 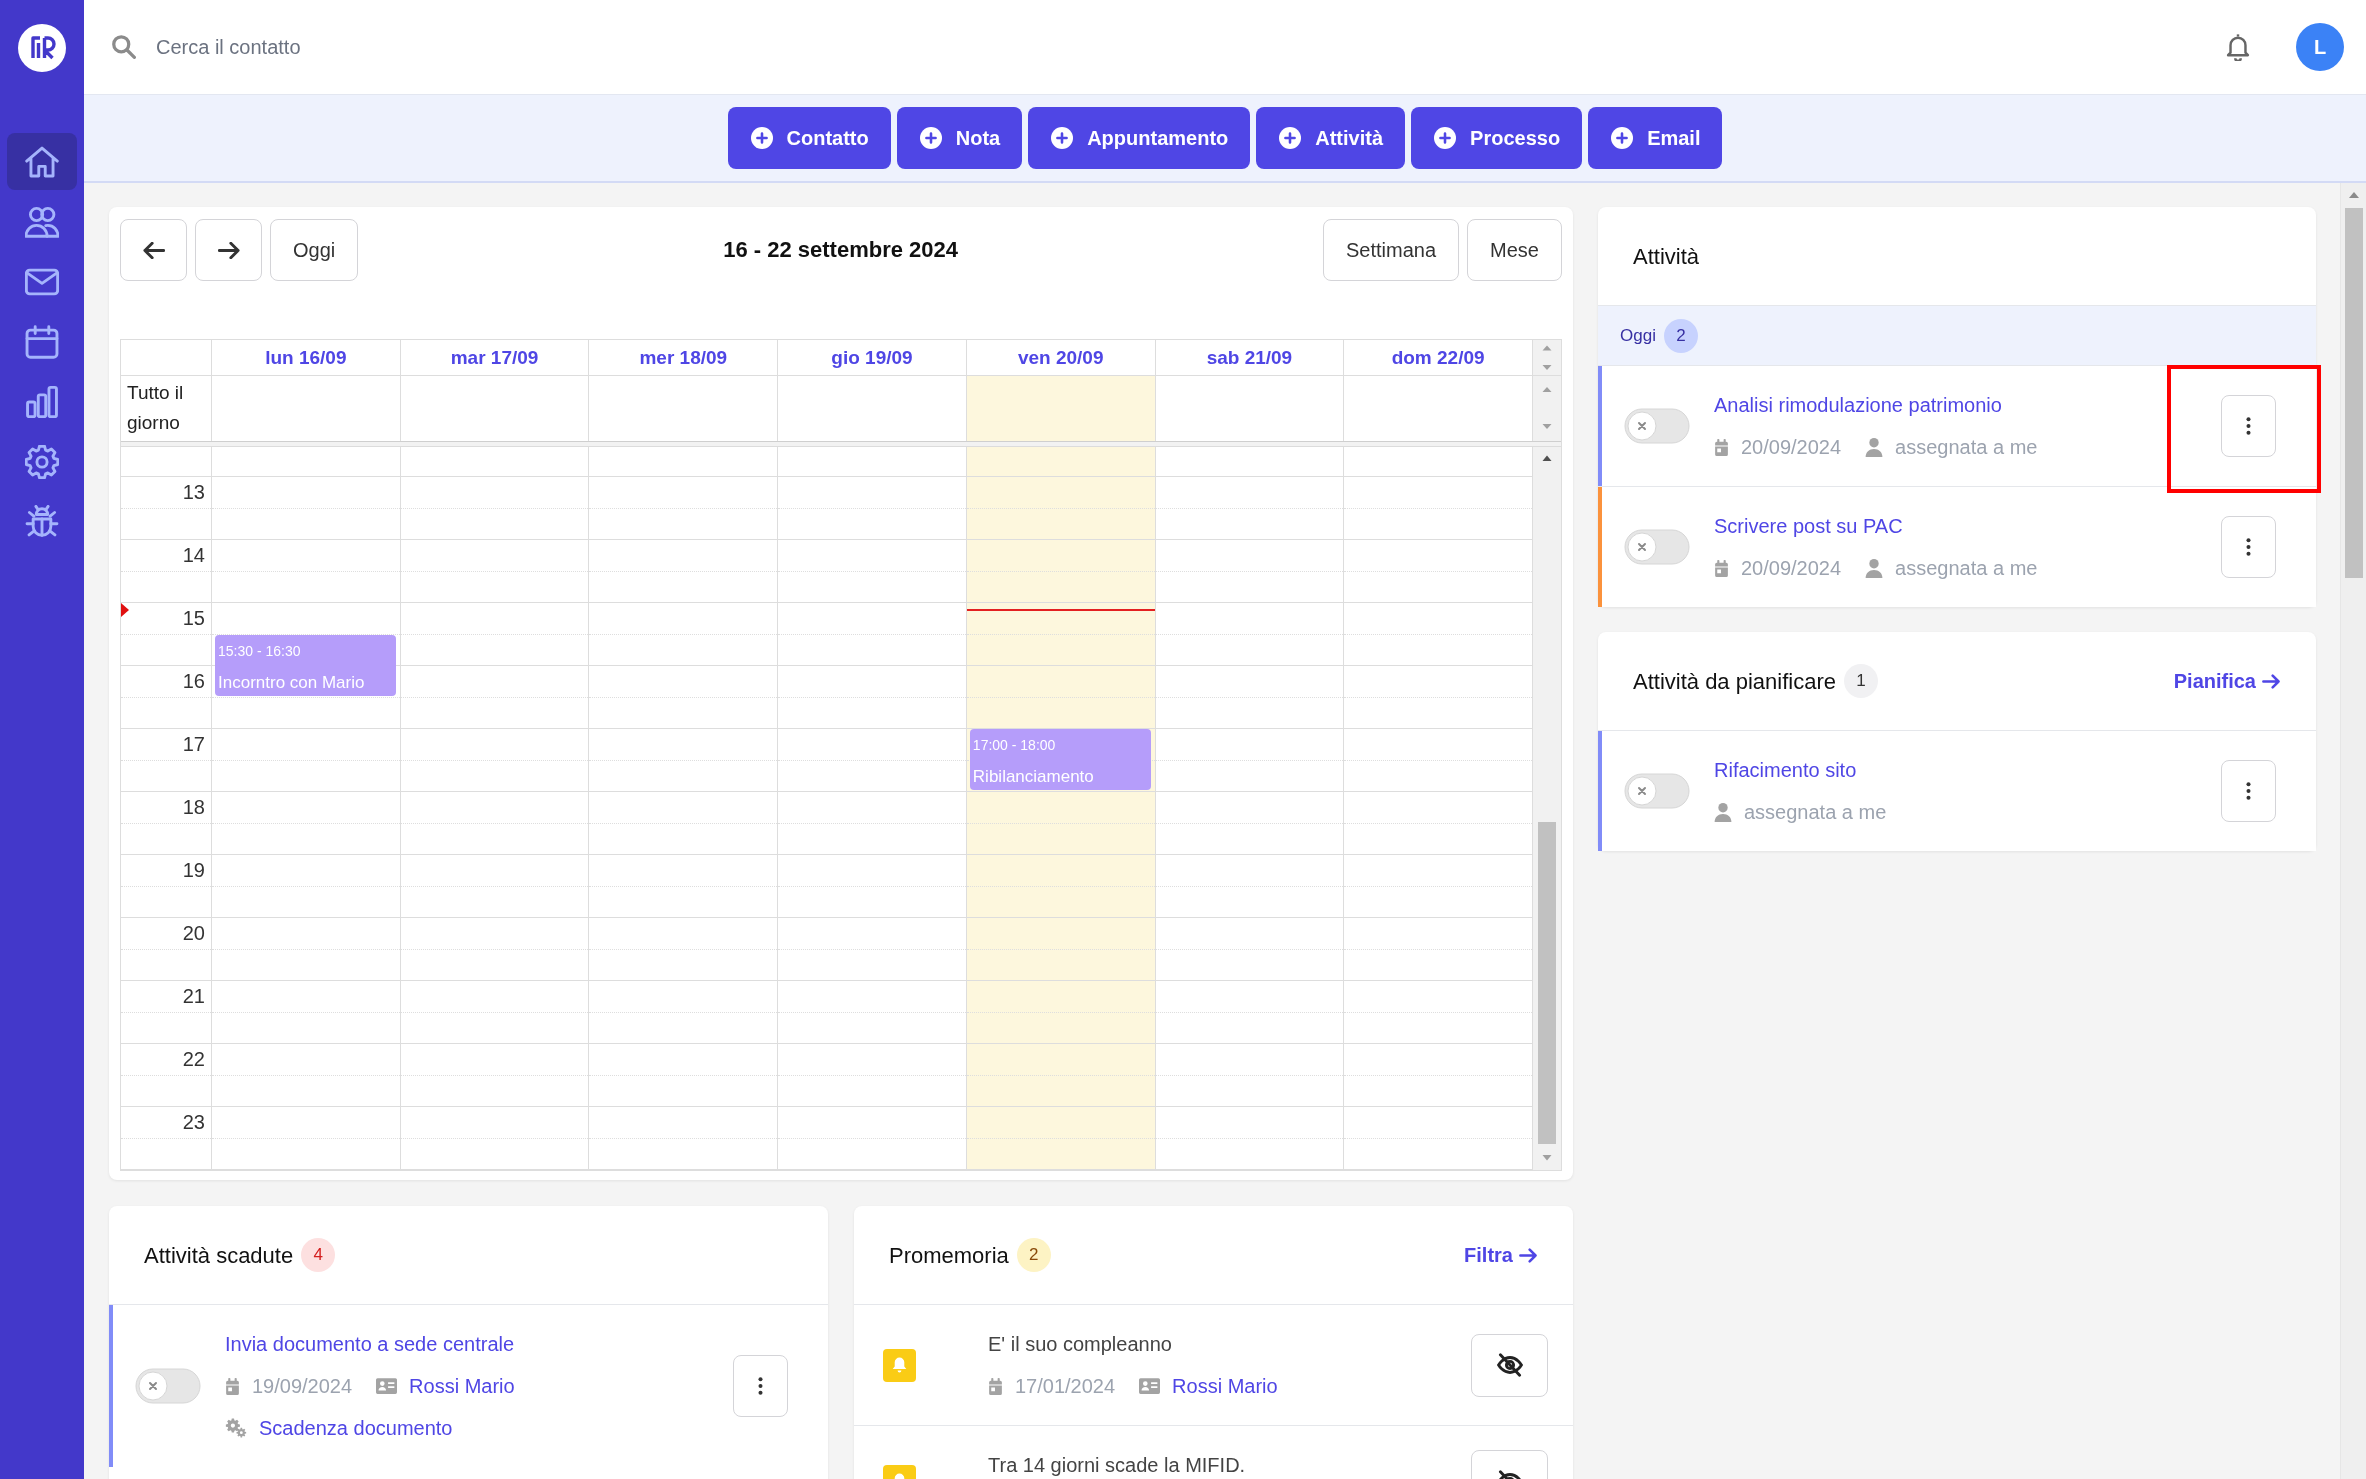 What do you see at coordinates (193, 618) in the screenshot?
I see `hour-label: 15` at bounding box center [193, 618].